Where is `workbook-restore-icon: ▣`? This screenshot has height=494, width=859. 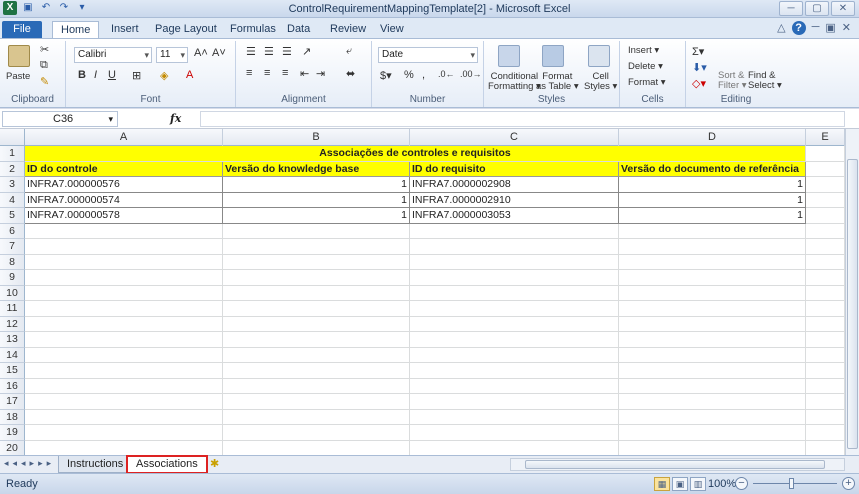
workbook-restore-icon: ▣ is located at coordinates (830, 28).